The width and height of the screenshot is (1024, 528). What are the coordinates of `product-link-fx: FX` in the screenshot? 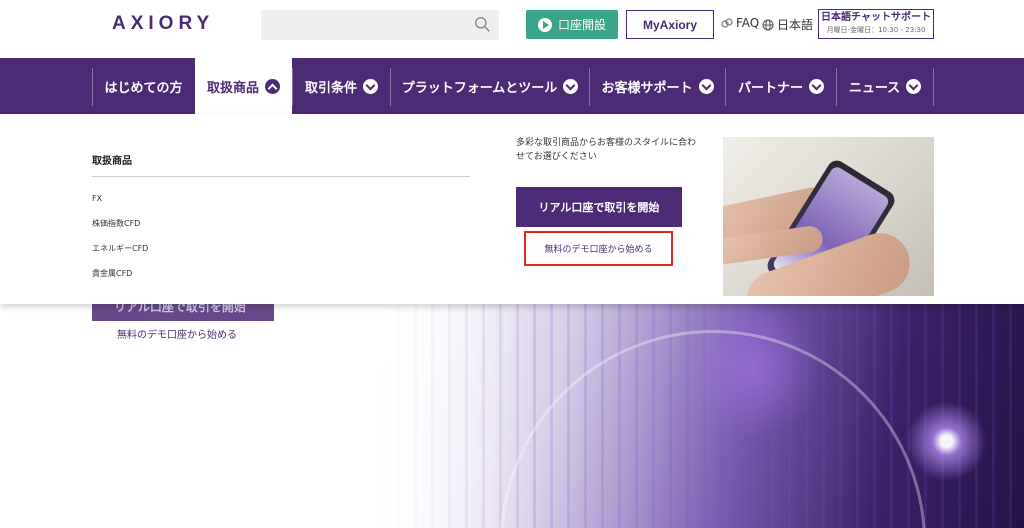 It's located at (97, 198).